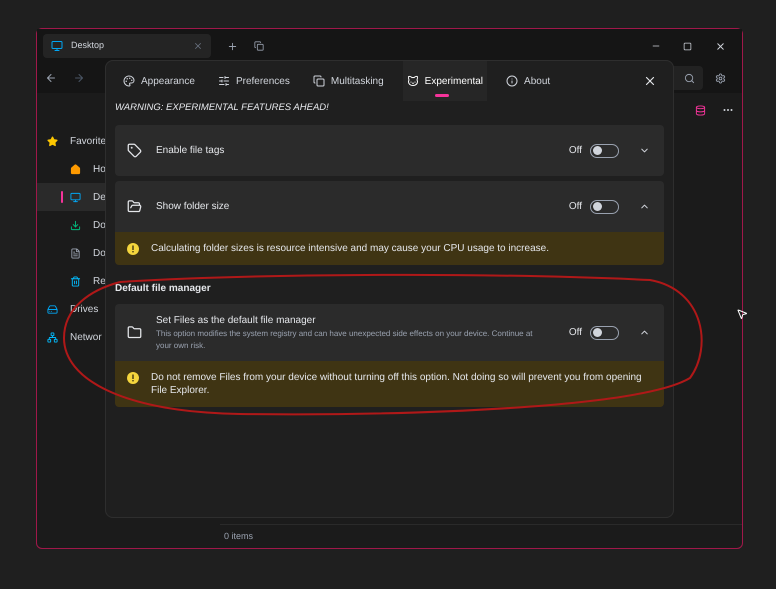  What do you see at coordinates (239, 536) in the screenshot?
I see `status-text: 0 items` at bounding box center [239, 536].